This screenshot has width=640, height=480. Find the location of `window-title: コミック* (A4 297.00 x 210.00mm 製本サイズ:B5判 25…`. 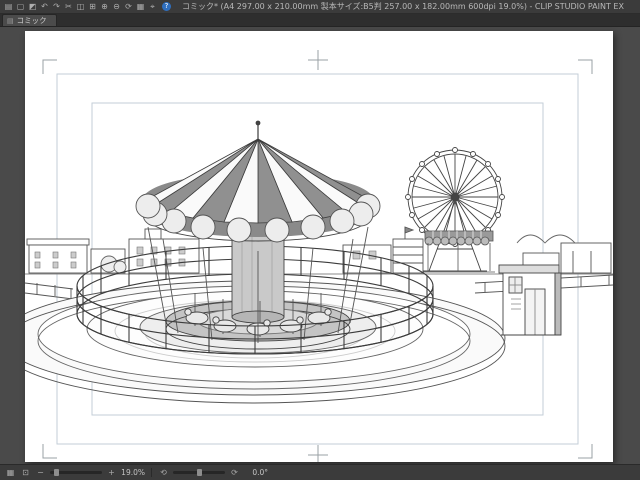

window-title: コミック* (A4 297.00 x 210.00mm 製本サイズ:B5判 25… is located at coordinates (403, 6).